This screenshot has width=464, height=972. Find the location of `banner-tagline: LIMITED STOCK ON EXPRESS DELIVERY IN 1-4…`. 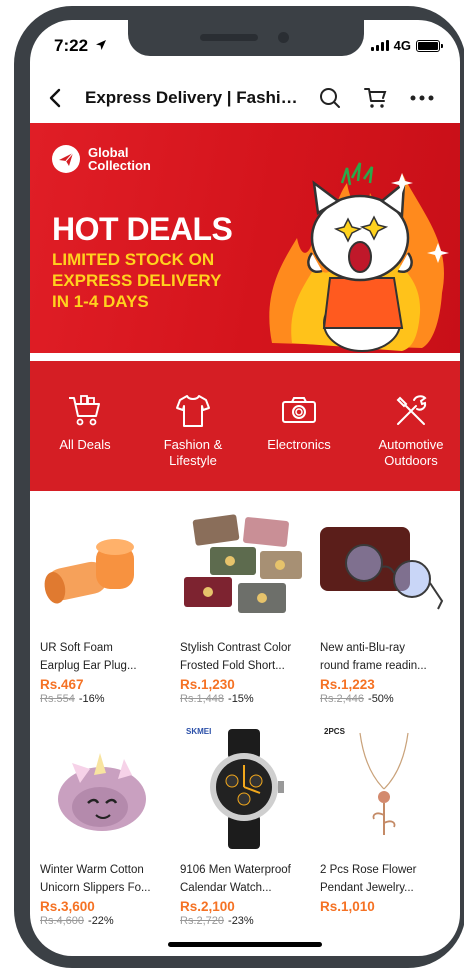

banner-tagline: LIMITED STOCK ON EXPRESS DELIVERY IN 1-4… is located at coordinates (152, 280).